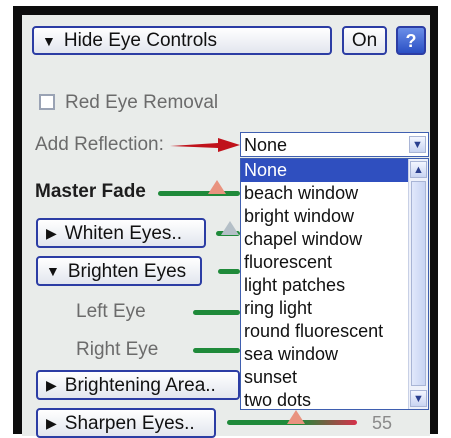 This screenshot has height=438, width=451. Describe the element at coordinates (334, 262) in the screenshot. I see `option-fluorescent: fluorescent` at that location.